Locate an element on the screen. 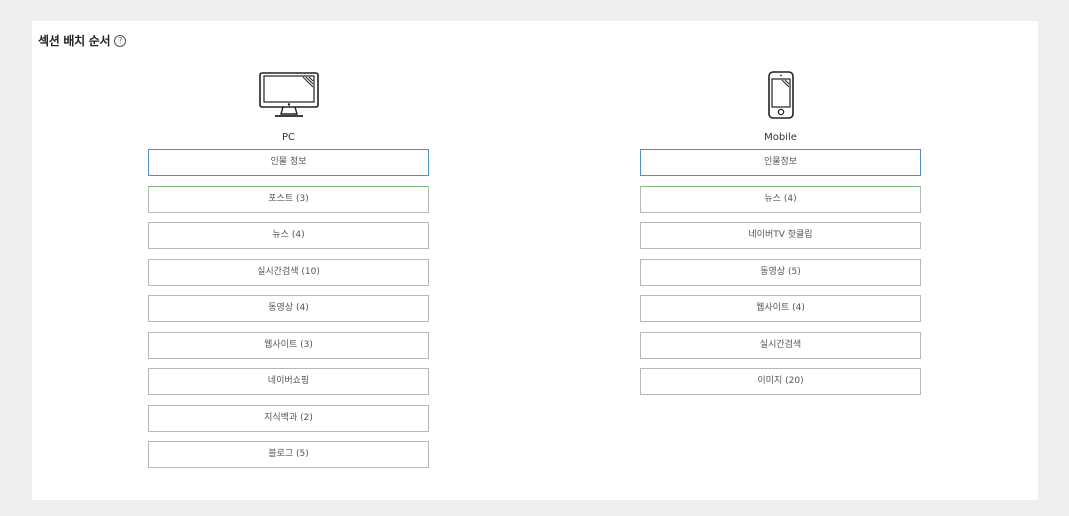 Image resolution: width=1069 pixels, height=516 pixels. mobile-label: Mobile is located at coordinates (780, 137).